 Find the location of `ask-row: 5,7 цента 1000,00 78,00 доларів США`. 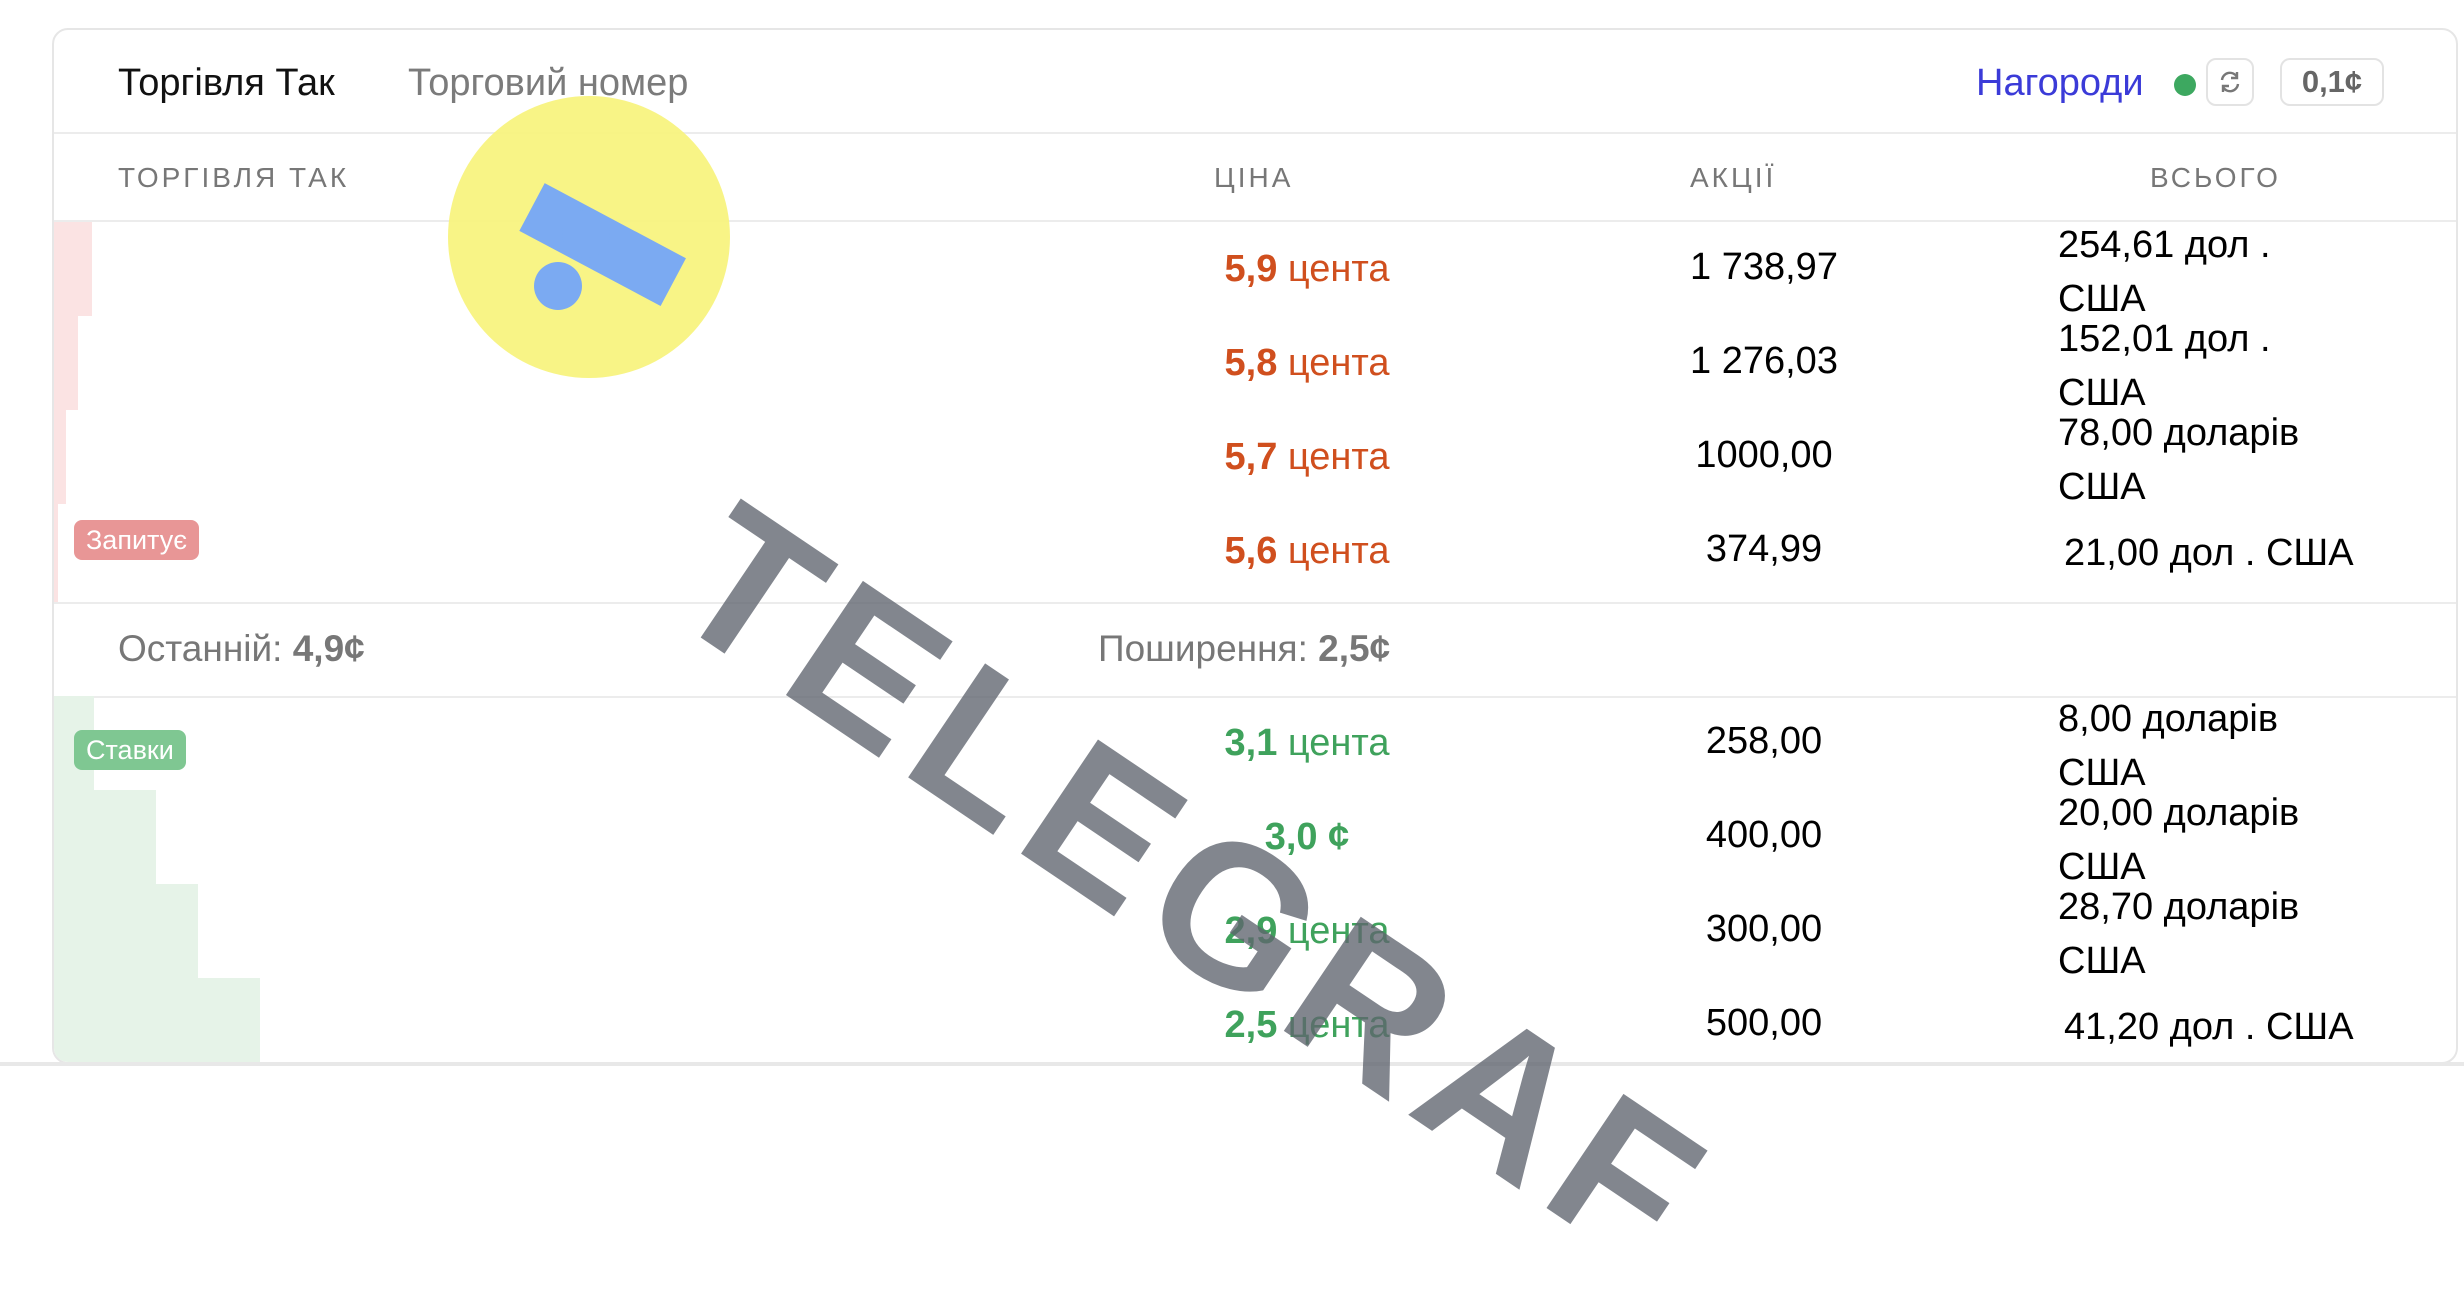

ask-row: 5,7 цента 1000,00 78,00 доларів США is located at coordinates (1255, 459).